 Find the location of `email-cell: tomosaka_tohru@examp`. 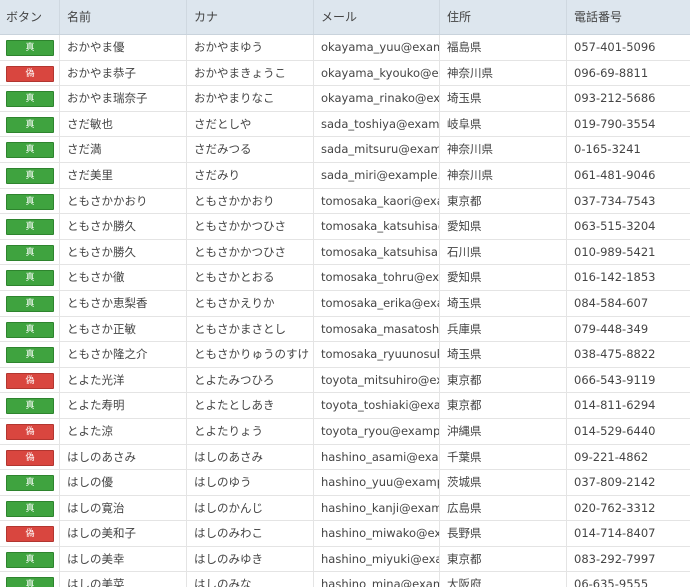

email-cell: tomosaka_tohru@examp is located at coordinates (377, 277).